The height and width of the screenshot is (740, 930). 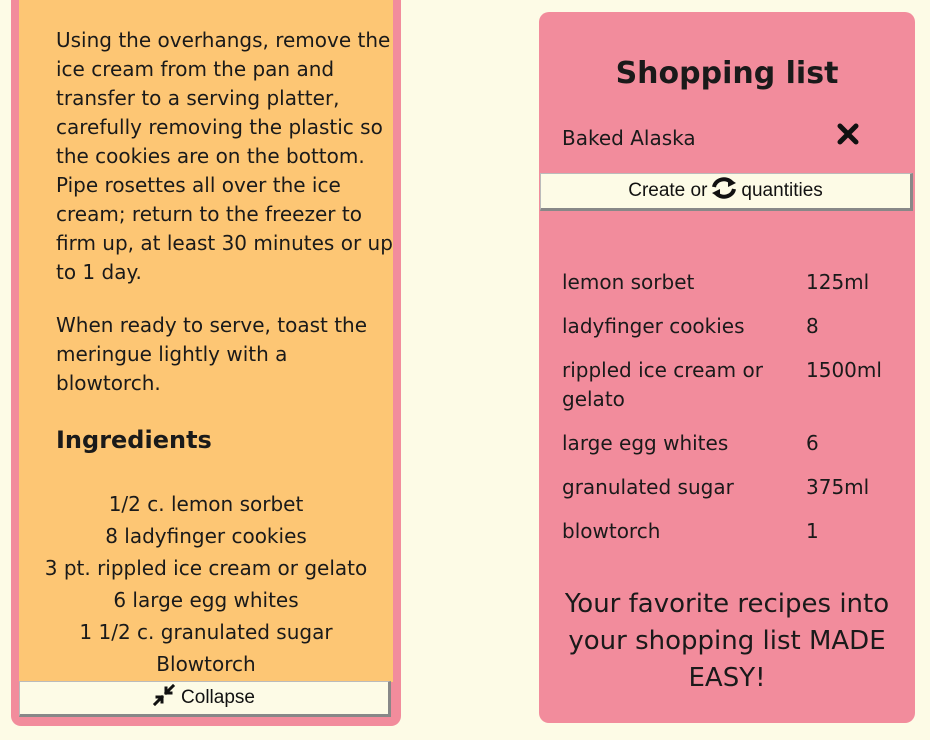 I want to click on item-name: ladyfinger cookies, so click(x=653, y=326).